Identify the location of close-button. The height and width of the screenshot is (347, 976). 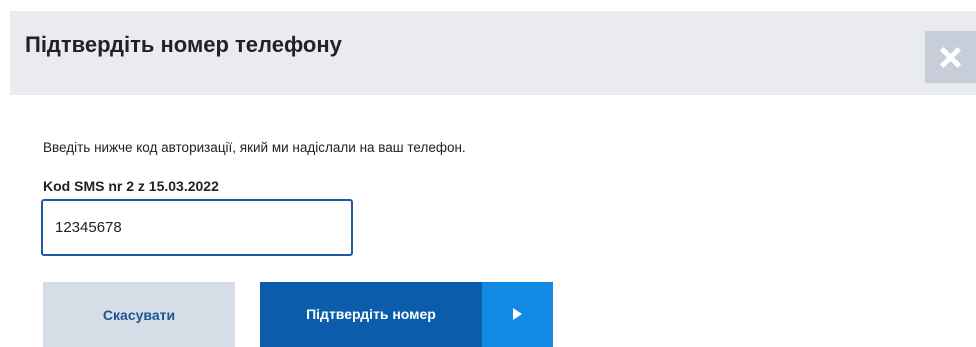
(950, 57).